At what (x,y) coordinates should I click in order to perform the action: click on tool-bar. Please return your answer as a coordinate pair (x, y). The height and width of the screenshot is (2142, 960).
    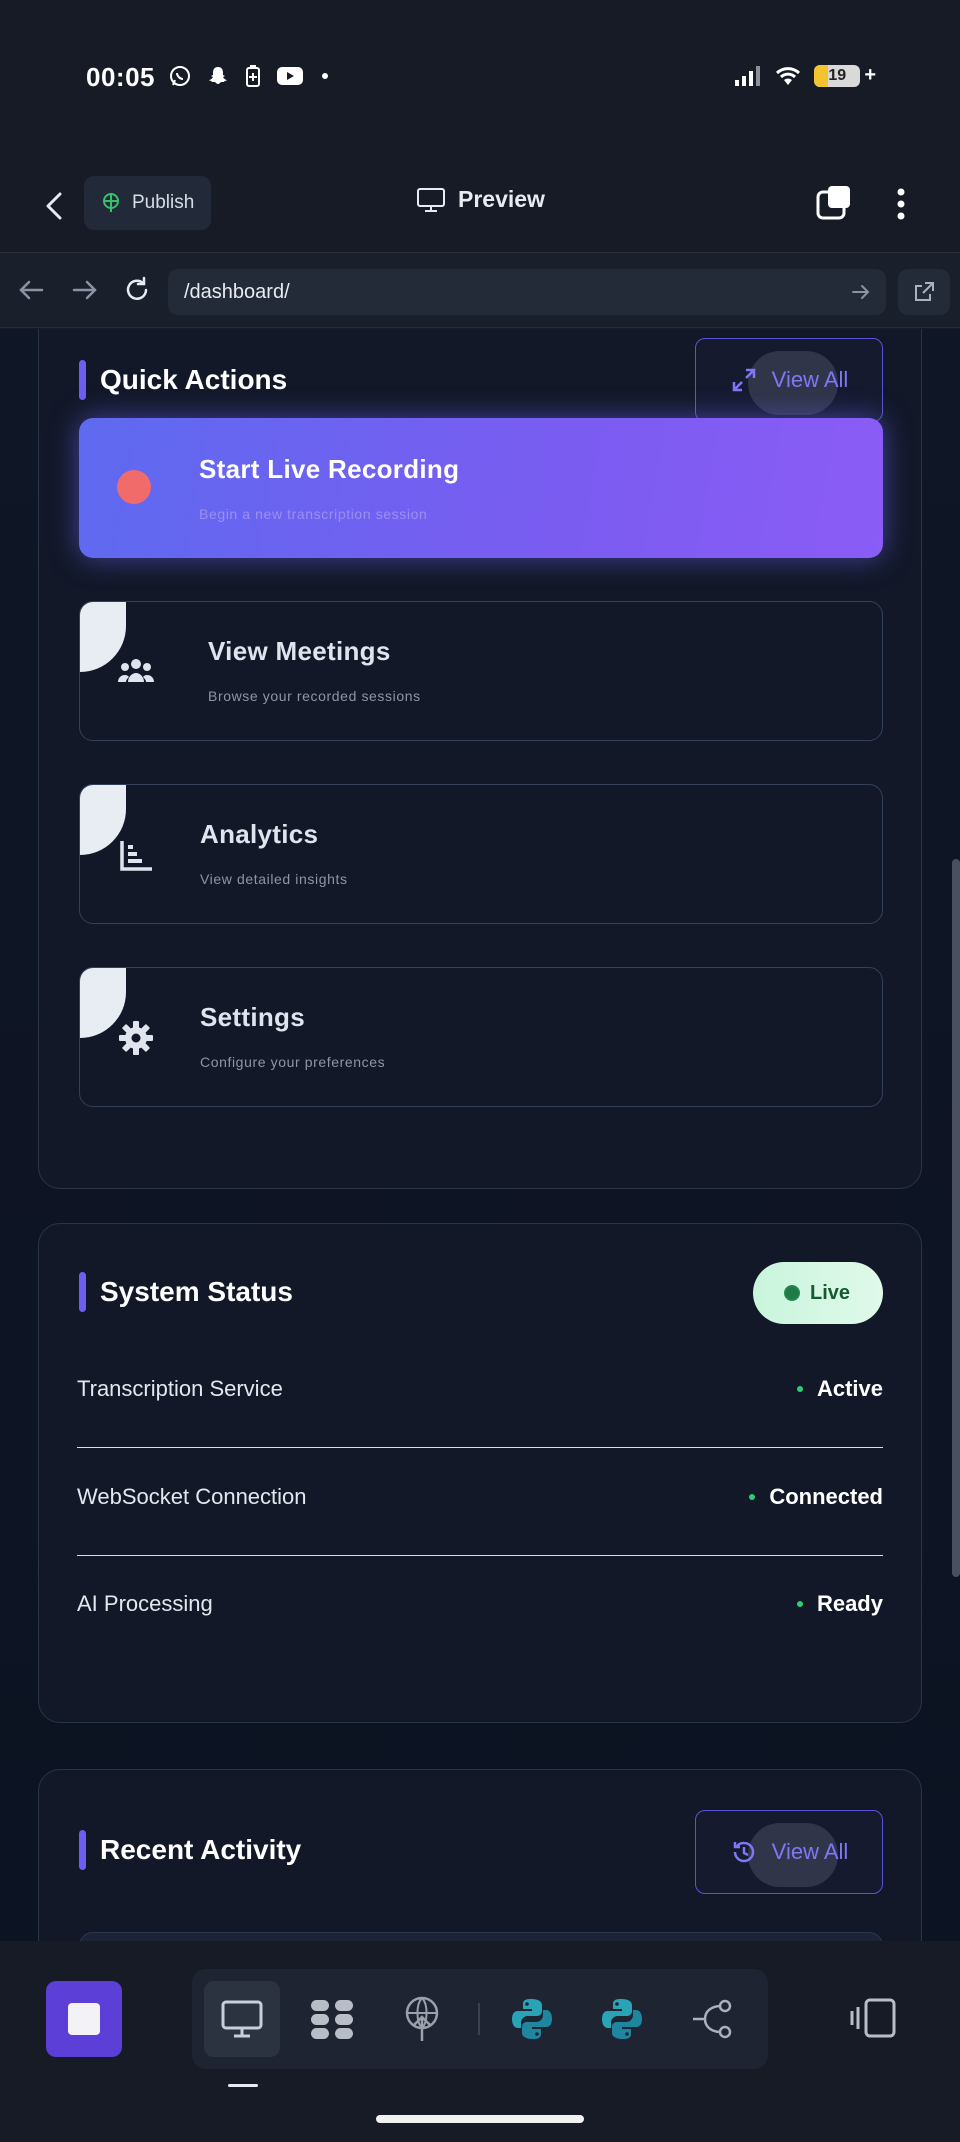
    Looking at the image, I should click on (480, 2019).